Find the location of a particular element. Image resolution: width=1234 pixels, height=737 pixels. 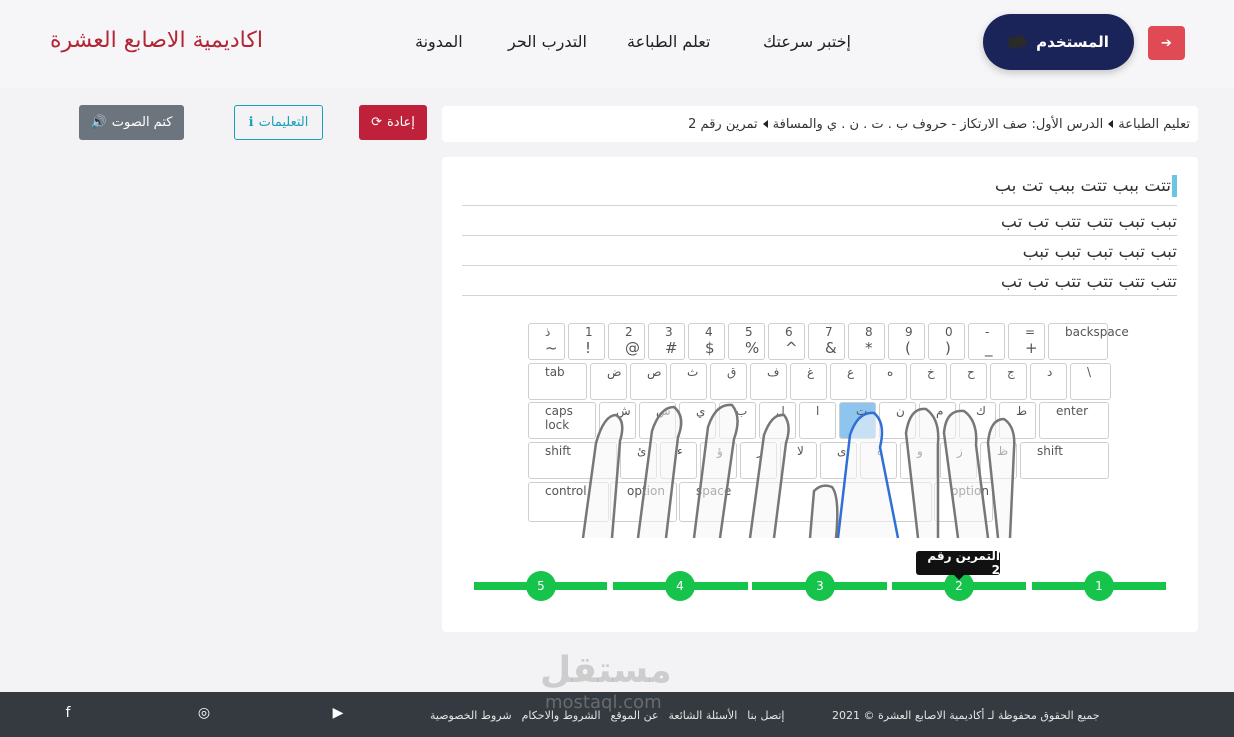

footer-link-privacy: شروط الخصوصية is located at coordinates (471, 715).